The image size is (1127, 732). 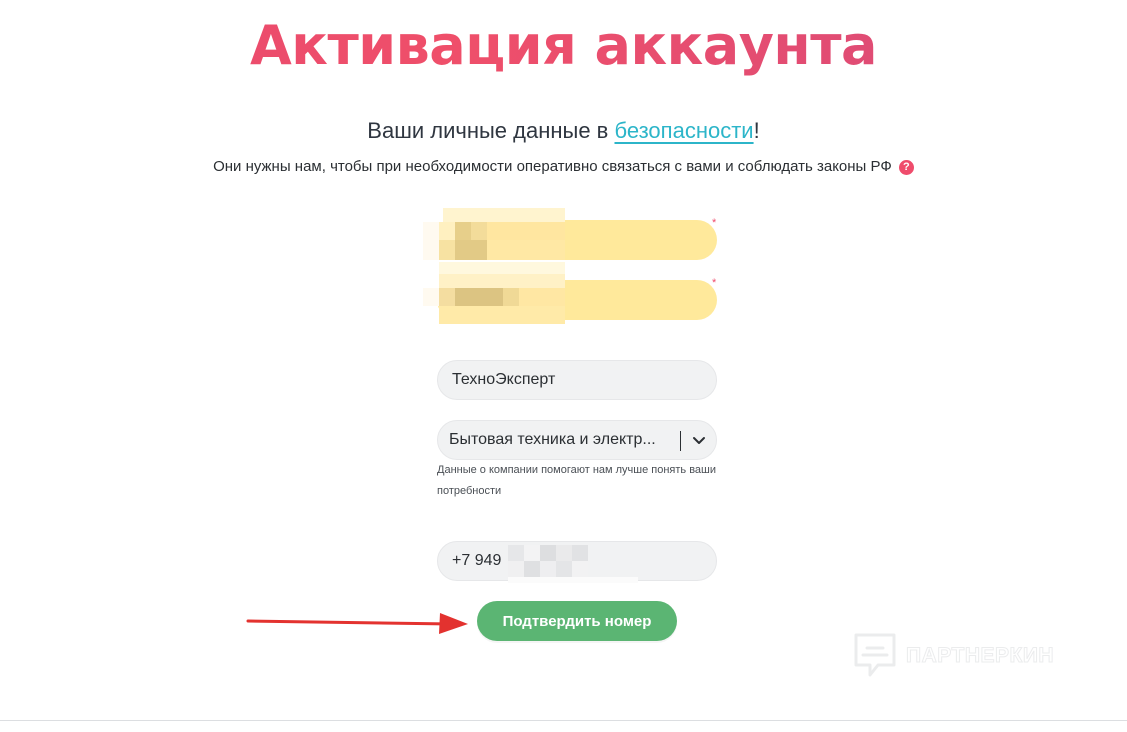 What do you see at coordinates (683, 130) in the screenshot?
I see `security-link: безопасности` at bounding box center [683, 130].